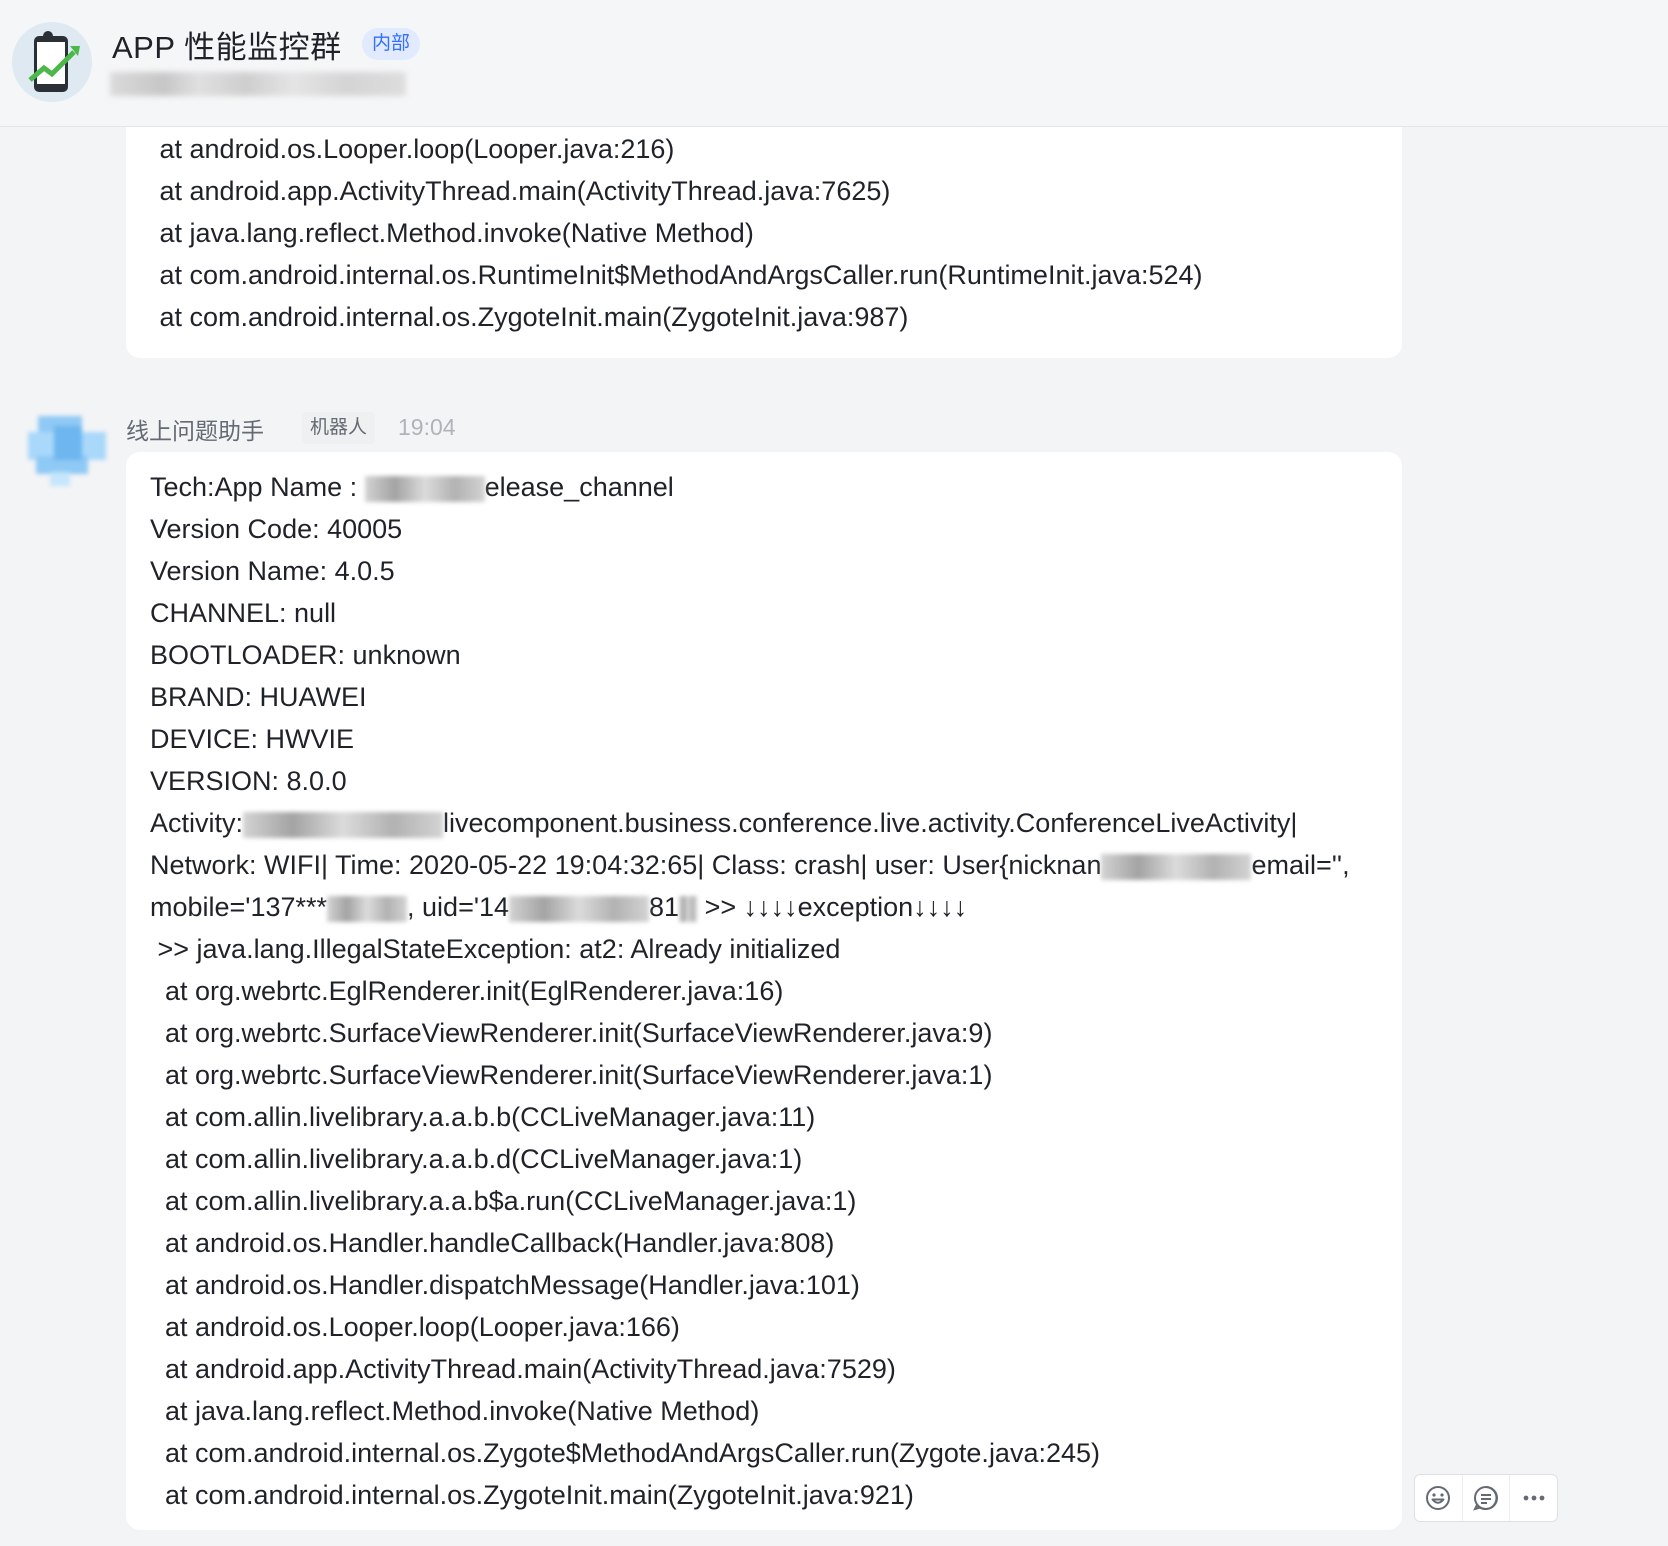  Describe the element at coordinates (195, 429) in the screenshot. I see `sender-name: 线上问题助手` at that location.